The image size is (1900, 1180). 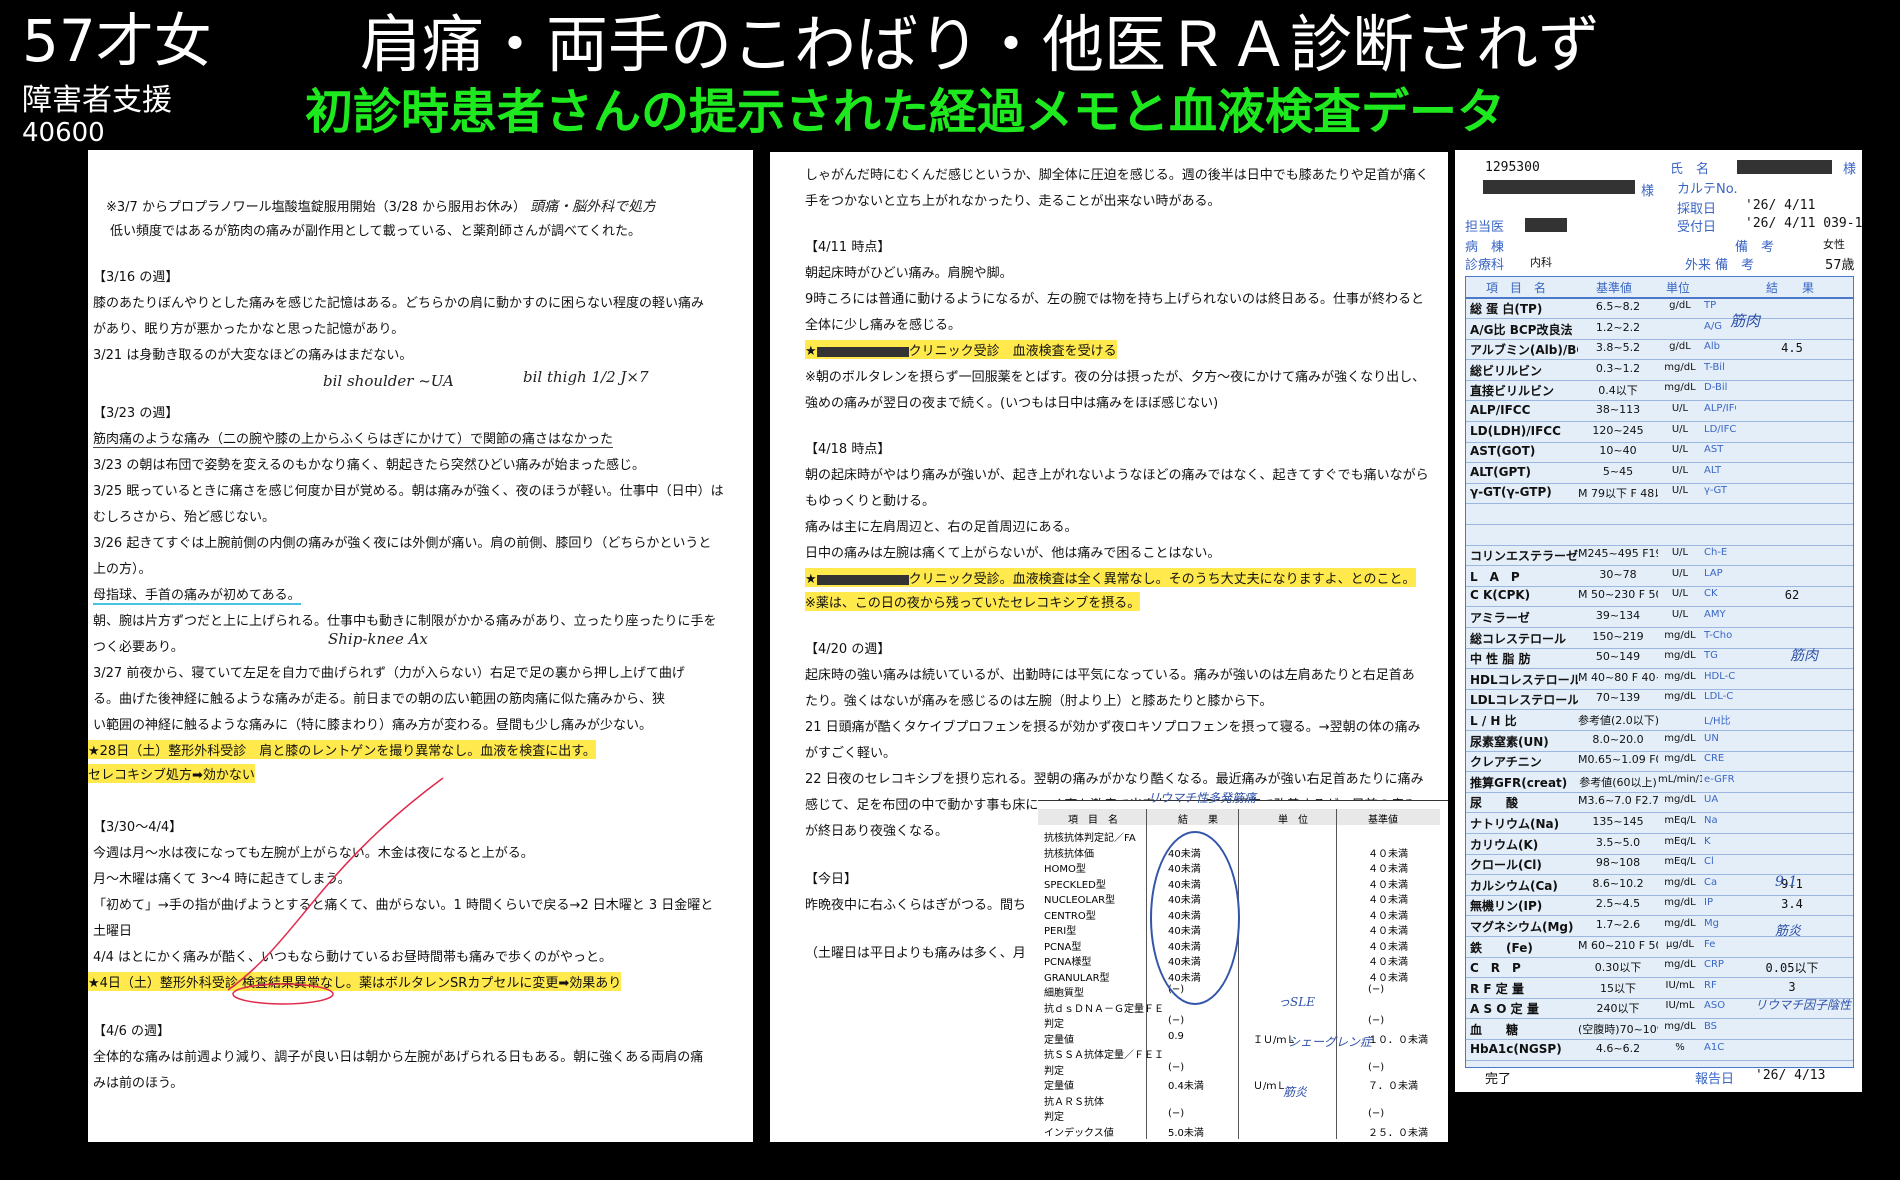 What do you see at coordinates (1541, 262) in the screenshot?
I see `dept: 内科` at bounding box center [1541, 262].